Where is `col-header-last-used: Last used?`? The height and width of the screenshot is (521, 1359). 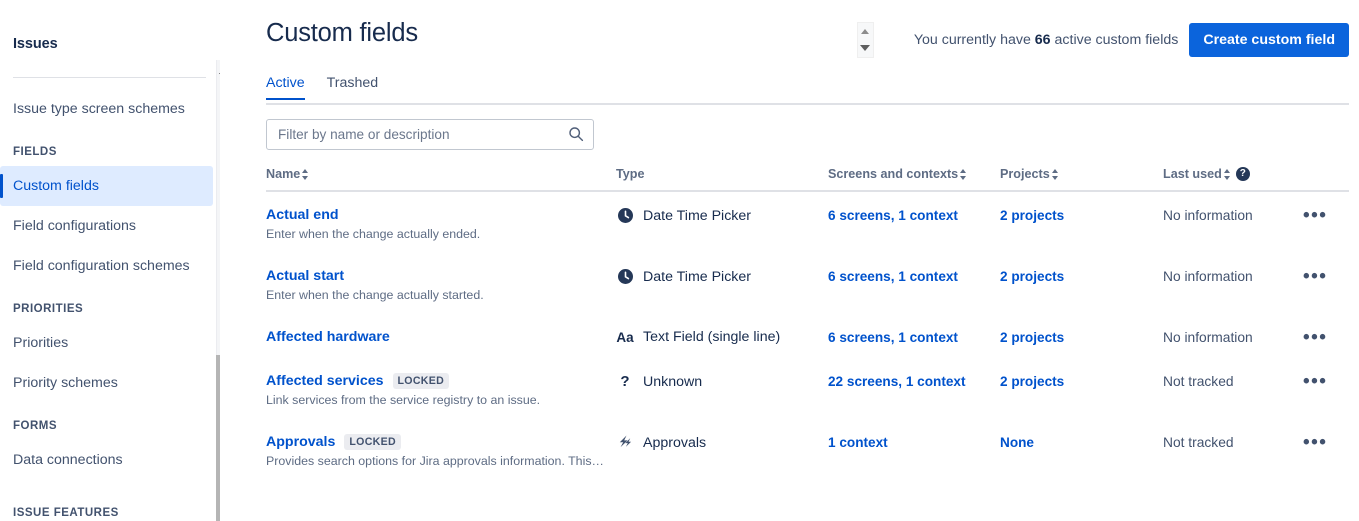 col-header-last-used: Last used? is located at coordinates (1233, 179).